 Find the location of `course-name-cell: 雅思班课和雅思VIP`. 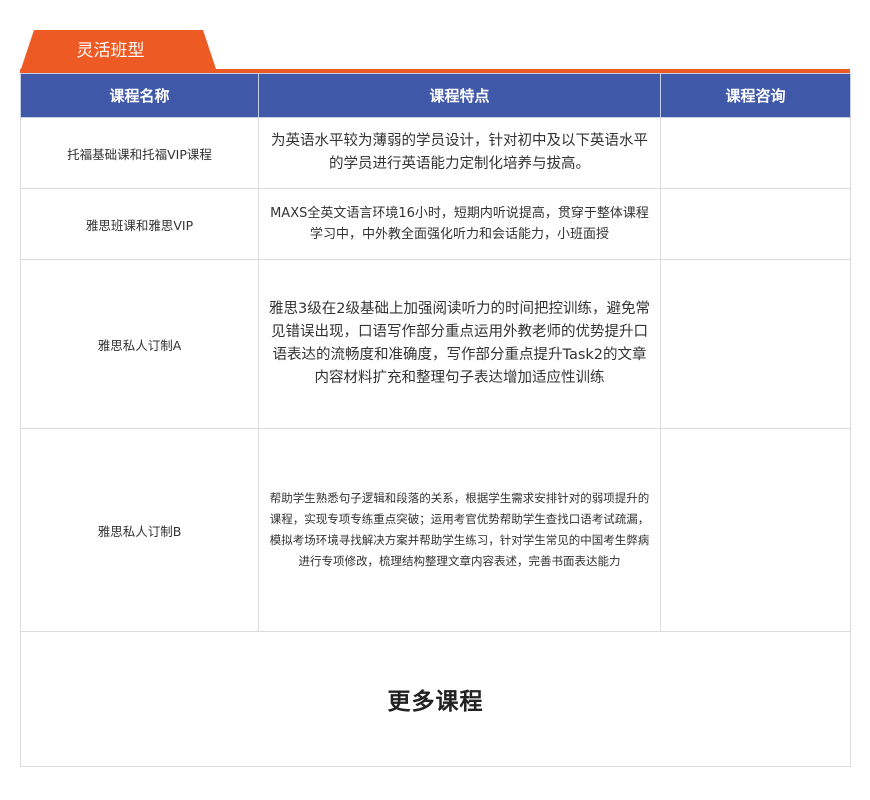

course-name-cell: 雅思班课和雅思VIP is located at coordinates (139, 224).